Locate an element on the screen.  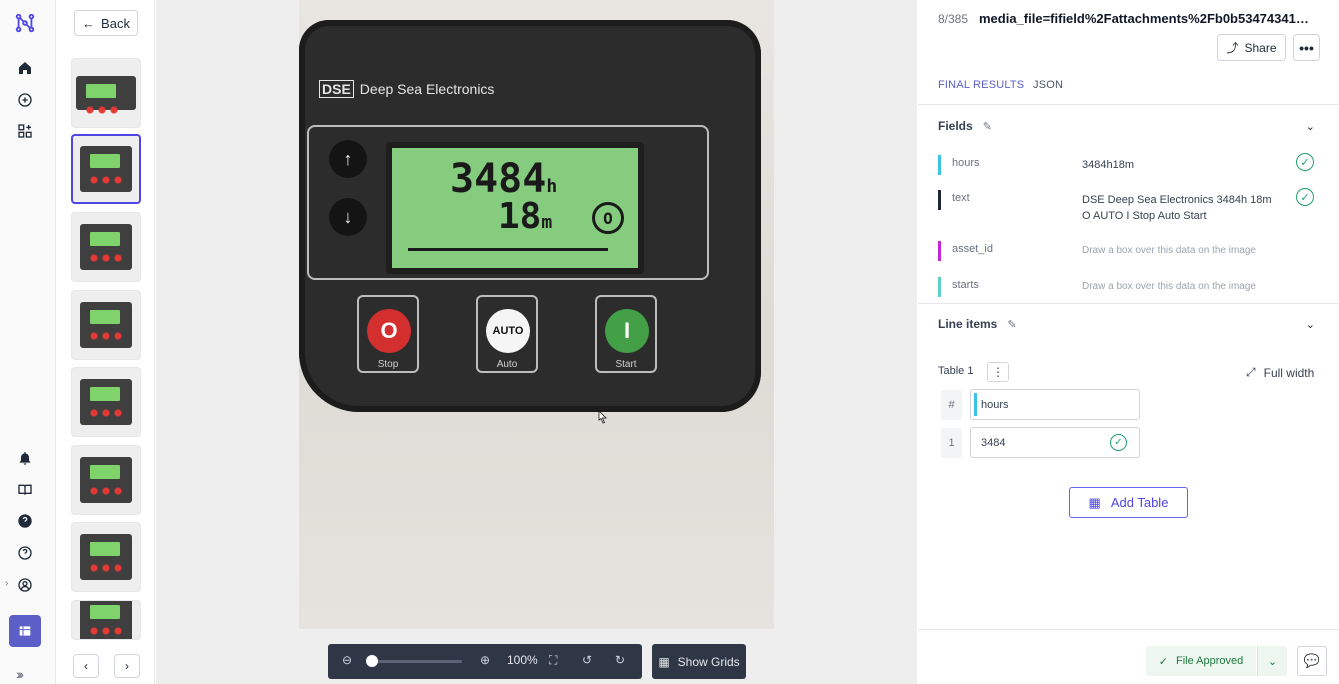
field-name: hours is located at coordinates (966, 163).